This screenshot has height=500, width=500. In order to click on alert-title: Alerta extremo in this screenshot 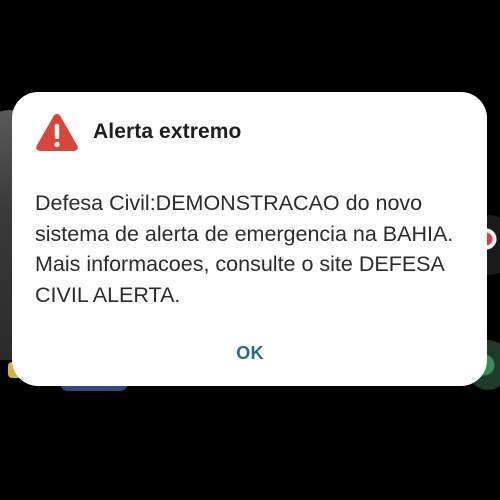, I will do `click(167, 131)`.